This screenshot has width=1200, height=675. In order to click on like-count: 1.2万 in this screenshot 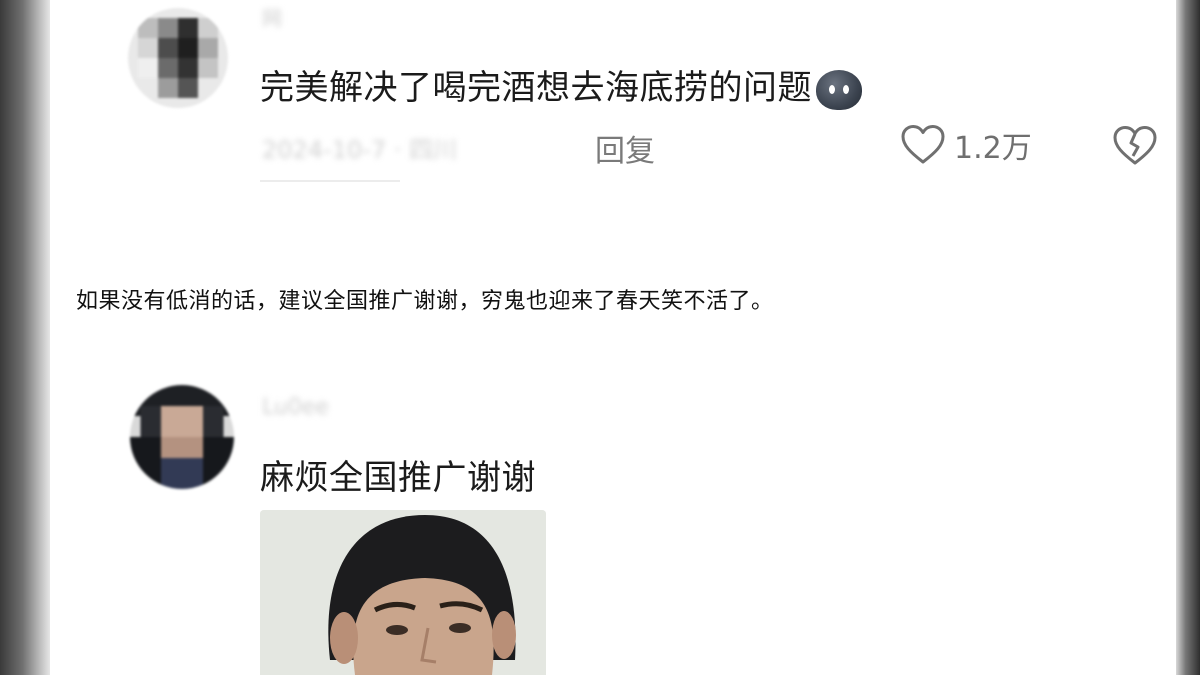, I will do `click(993, 148)`.